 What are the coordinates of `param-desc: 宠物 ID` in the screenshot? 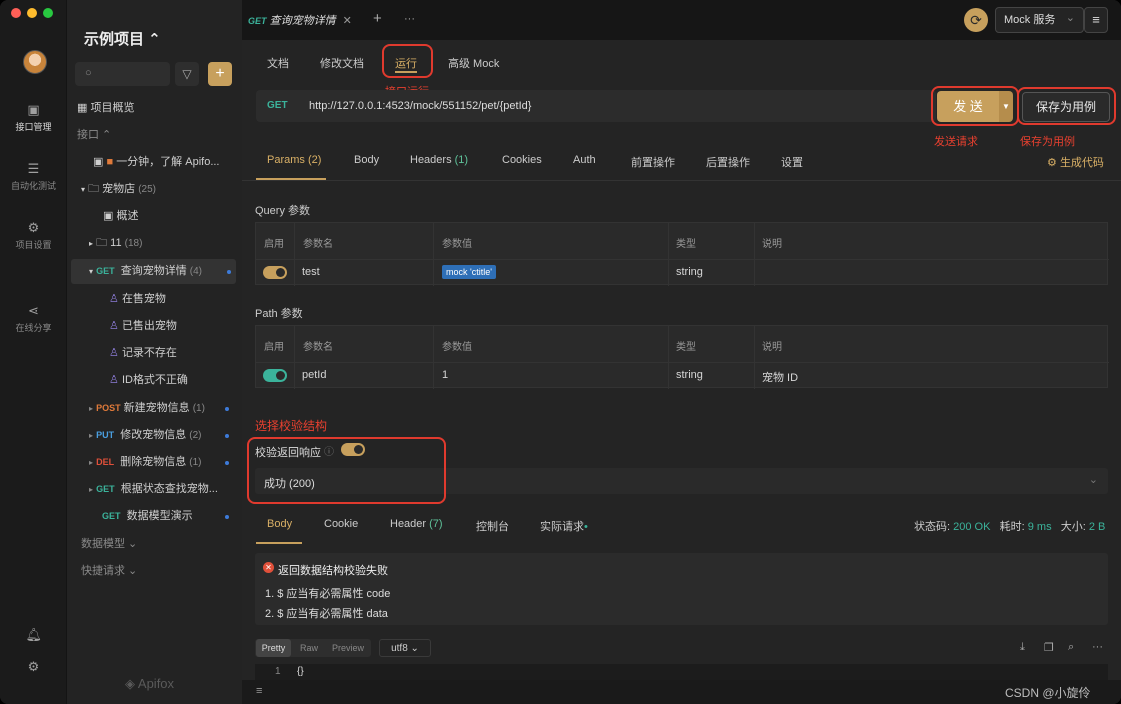 It's located at (780, 377).